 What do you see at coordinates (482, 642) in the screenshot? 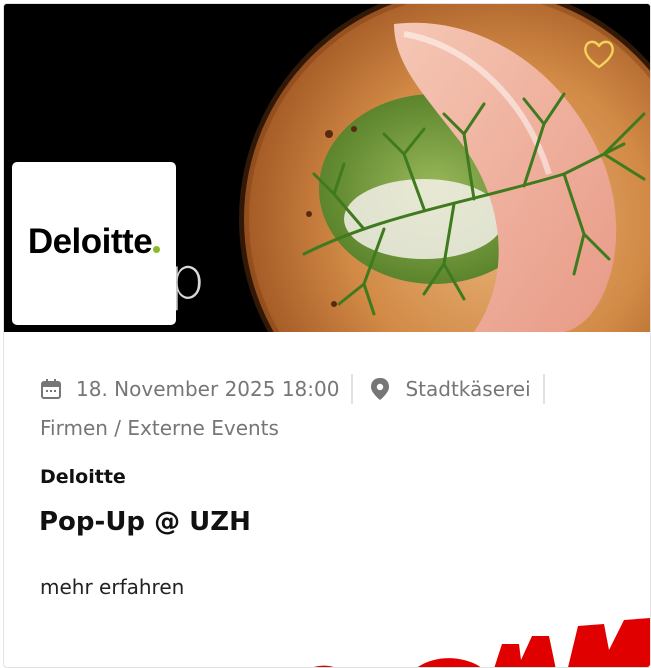
I see `red-stamp-overlay` at bounding box center [482, 642].